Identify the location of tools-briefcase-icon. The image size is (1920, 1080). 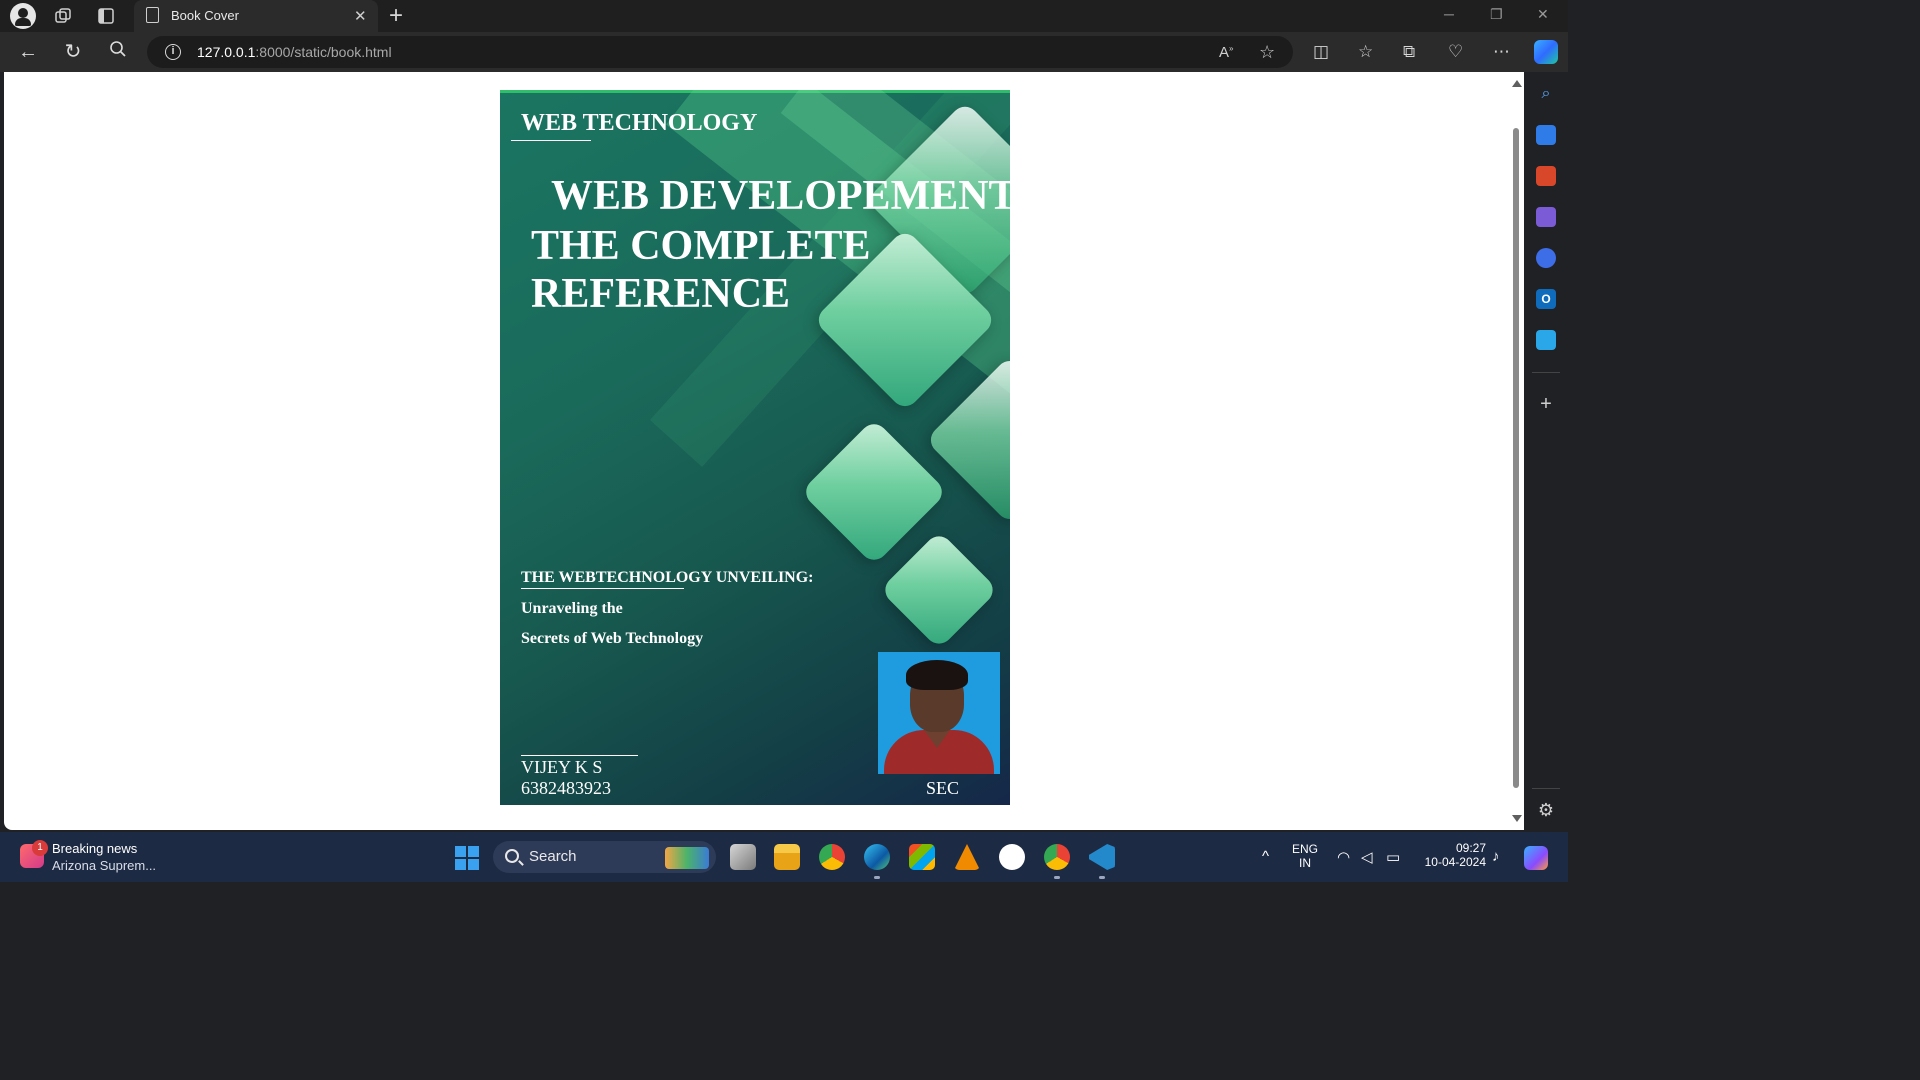
(1546, 176).